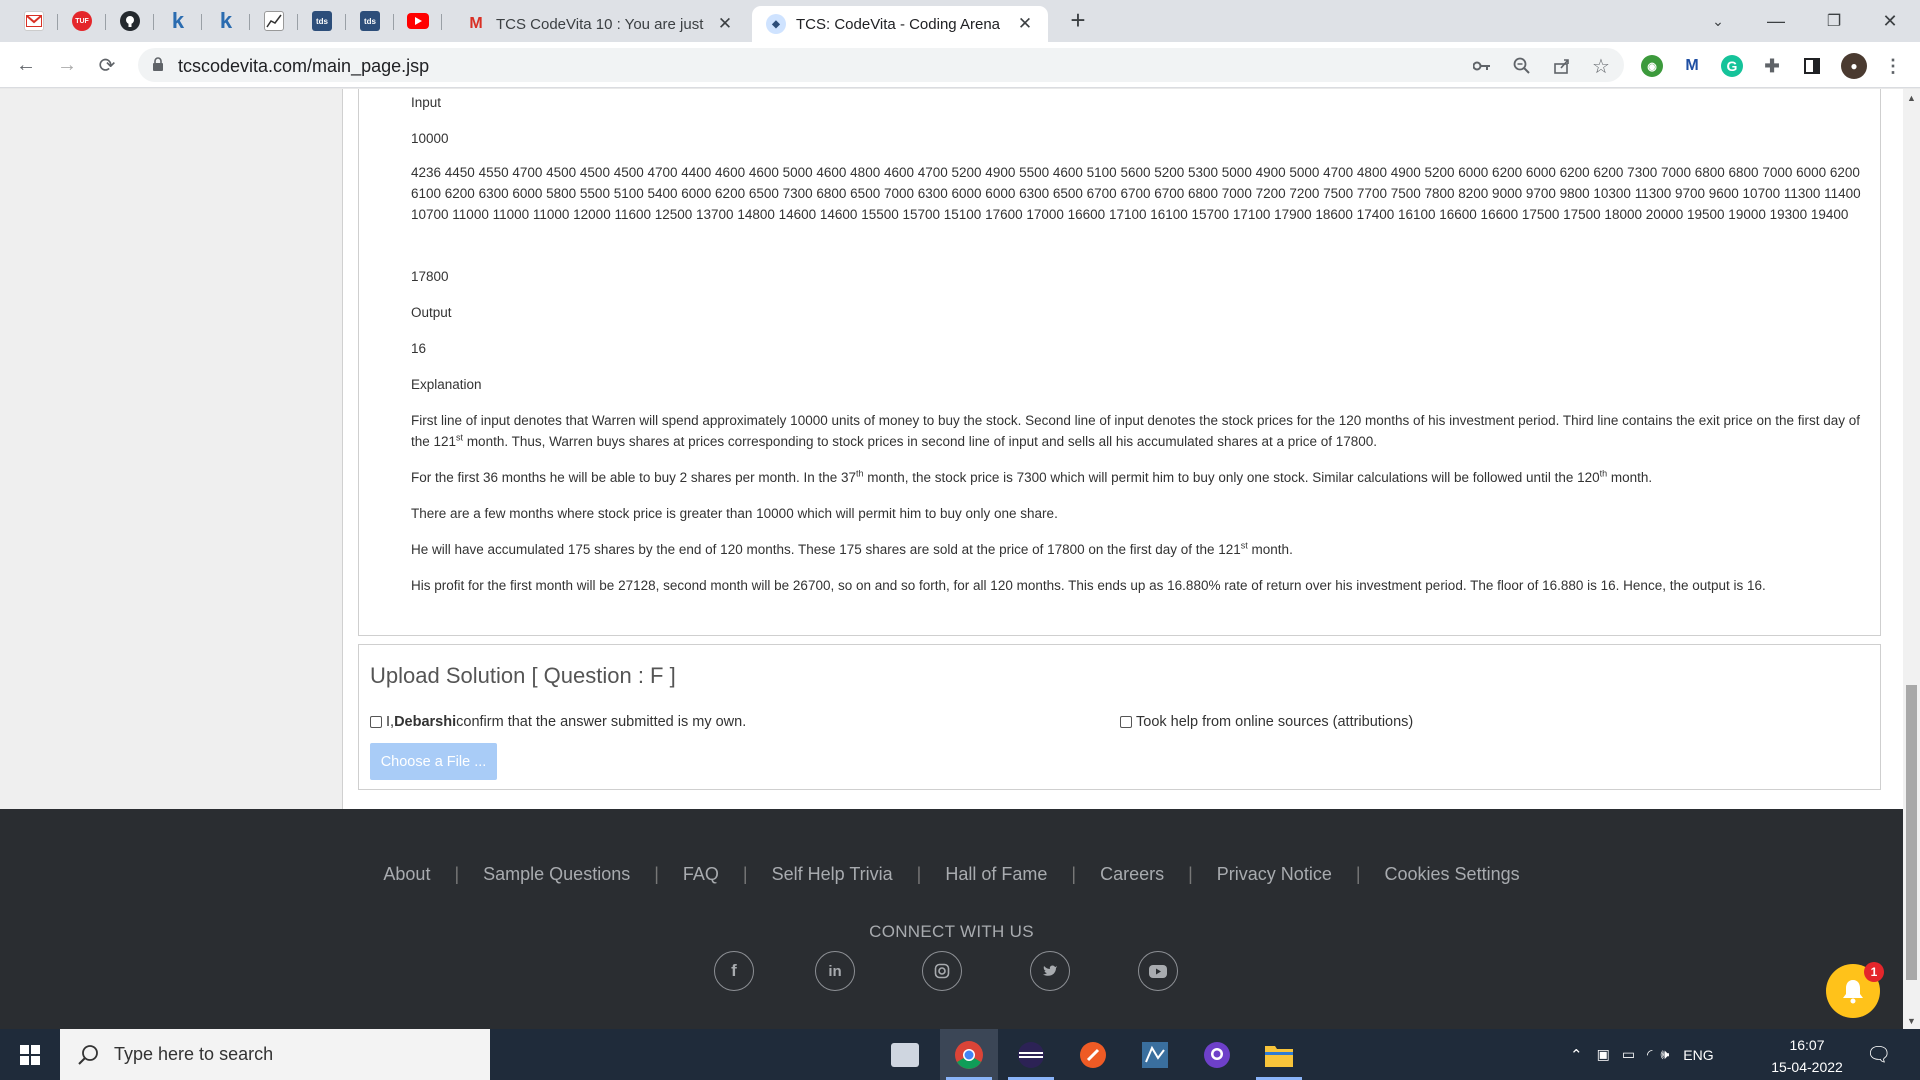  What do you see at coordinates (1576, 1055) in the screenshot?
I see `chevron-up-icon: ⌃` at bounding box center [1576, 1055].